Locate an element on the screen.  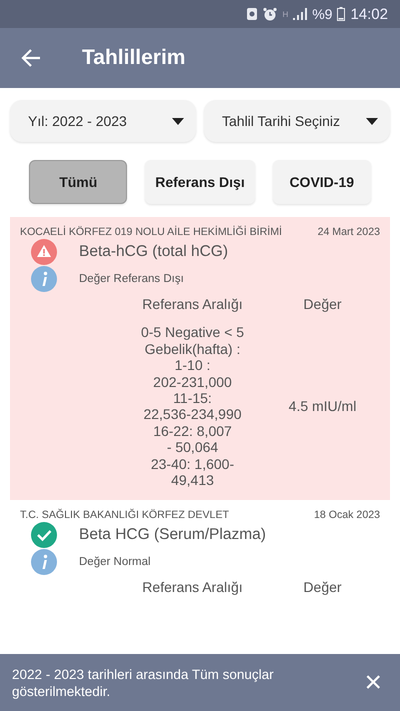
filter-dropdown: Tahlil Tarihi Seçiniz is located at coordinates (297, 121).